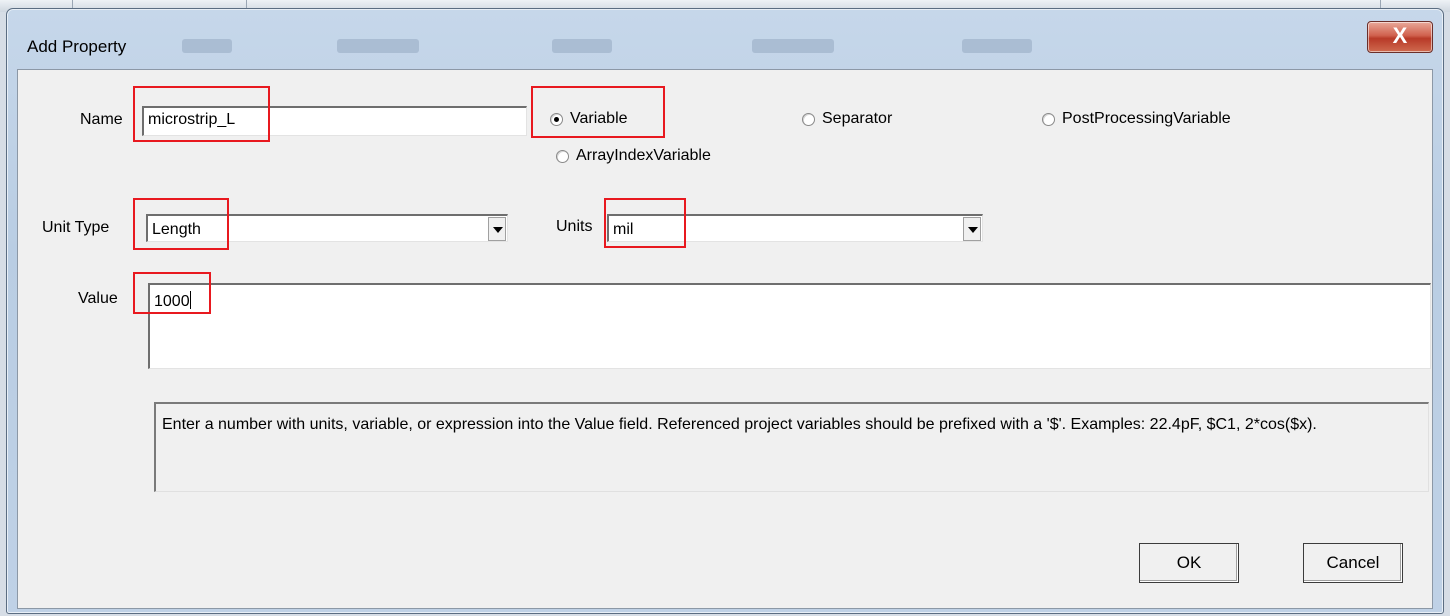 Image resolution: width=1450 pixels, height=616 pixels. Describe the element at coordinates (795, 228) in the screenshot. I see `units-select: mil` at that location.